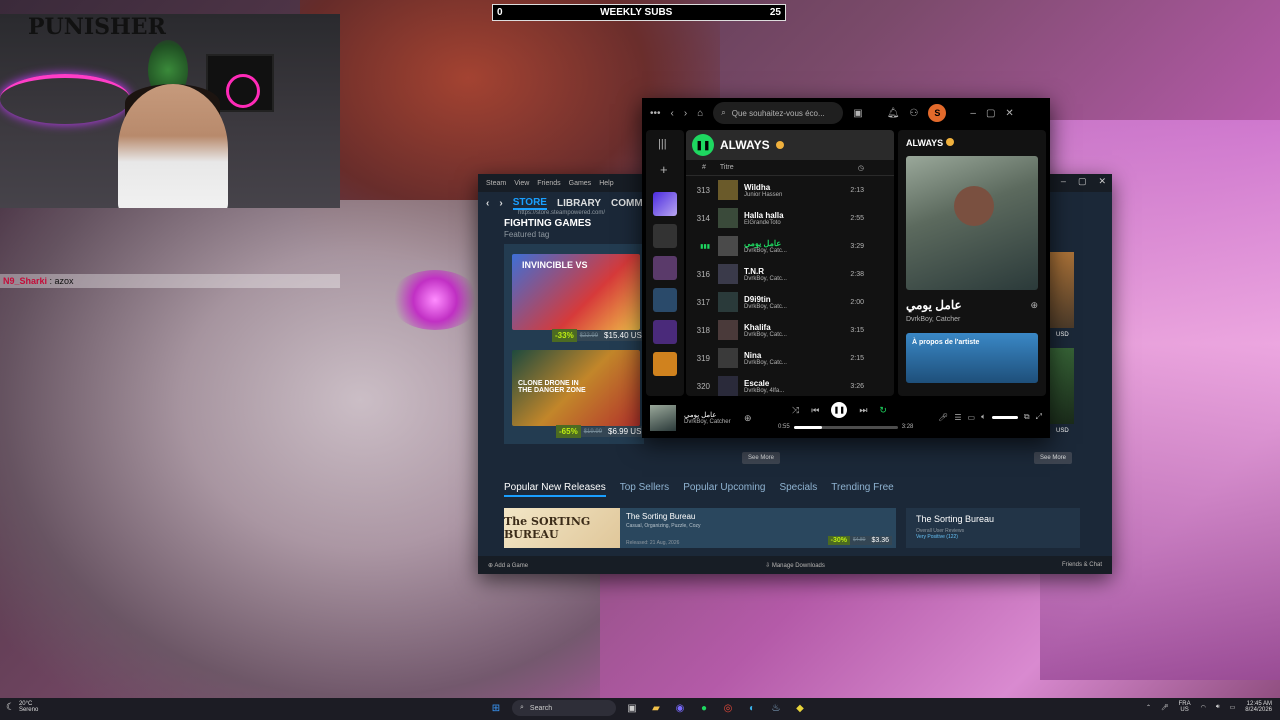 The height and width of the screenshot is (720, 1280). I want to click on tab-popular-new: Popular New Releases, so click(555, 489).